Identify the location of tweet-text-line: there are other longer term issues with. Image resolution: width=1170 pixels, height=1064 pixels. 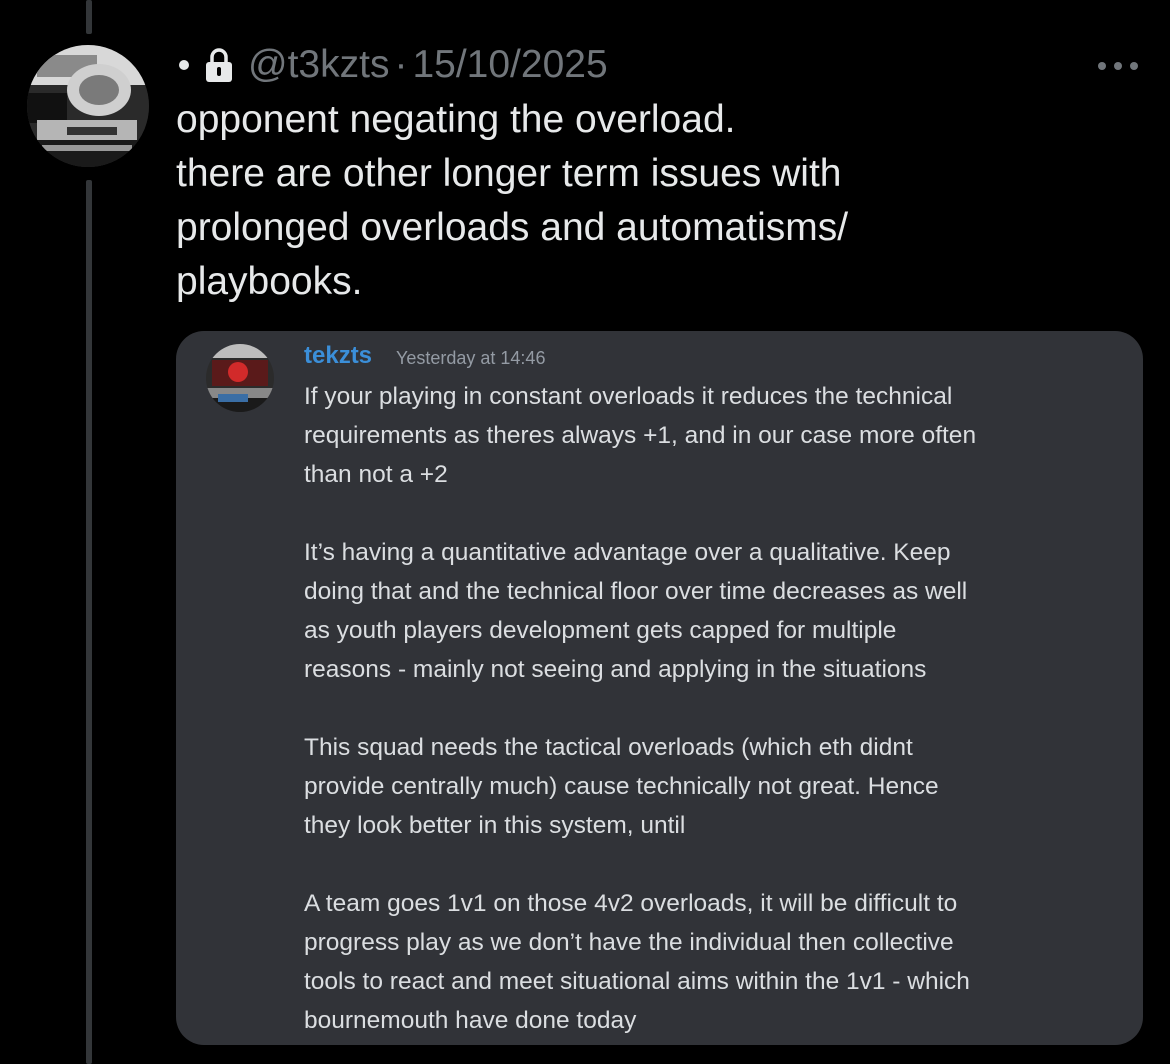
(509, 173).